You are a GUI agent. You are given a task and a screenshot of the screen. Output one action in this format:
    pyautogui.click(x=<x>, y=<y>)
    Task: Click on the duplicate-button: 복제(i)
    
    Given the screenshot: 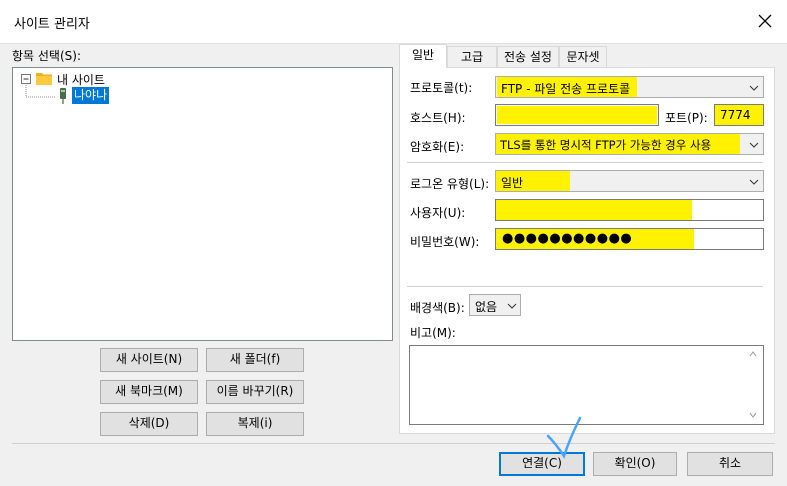 What is the action you would take?
    pyautogui.click(x=255, y=424)
    